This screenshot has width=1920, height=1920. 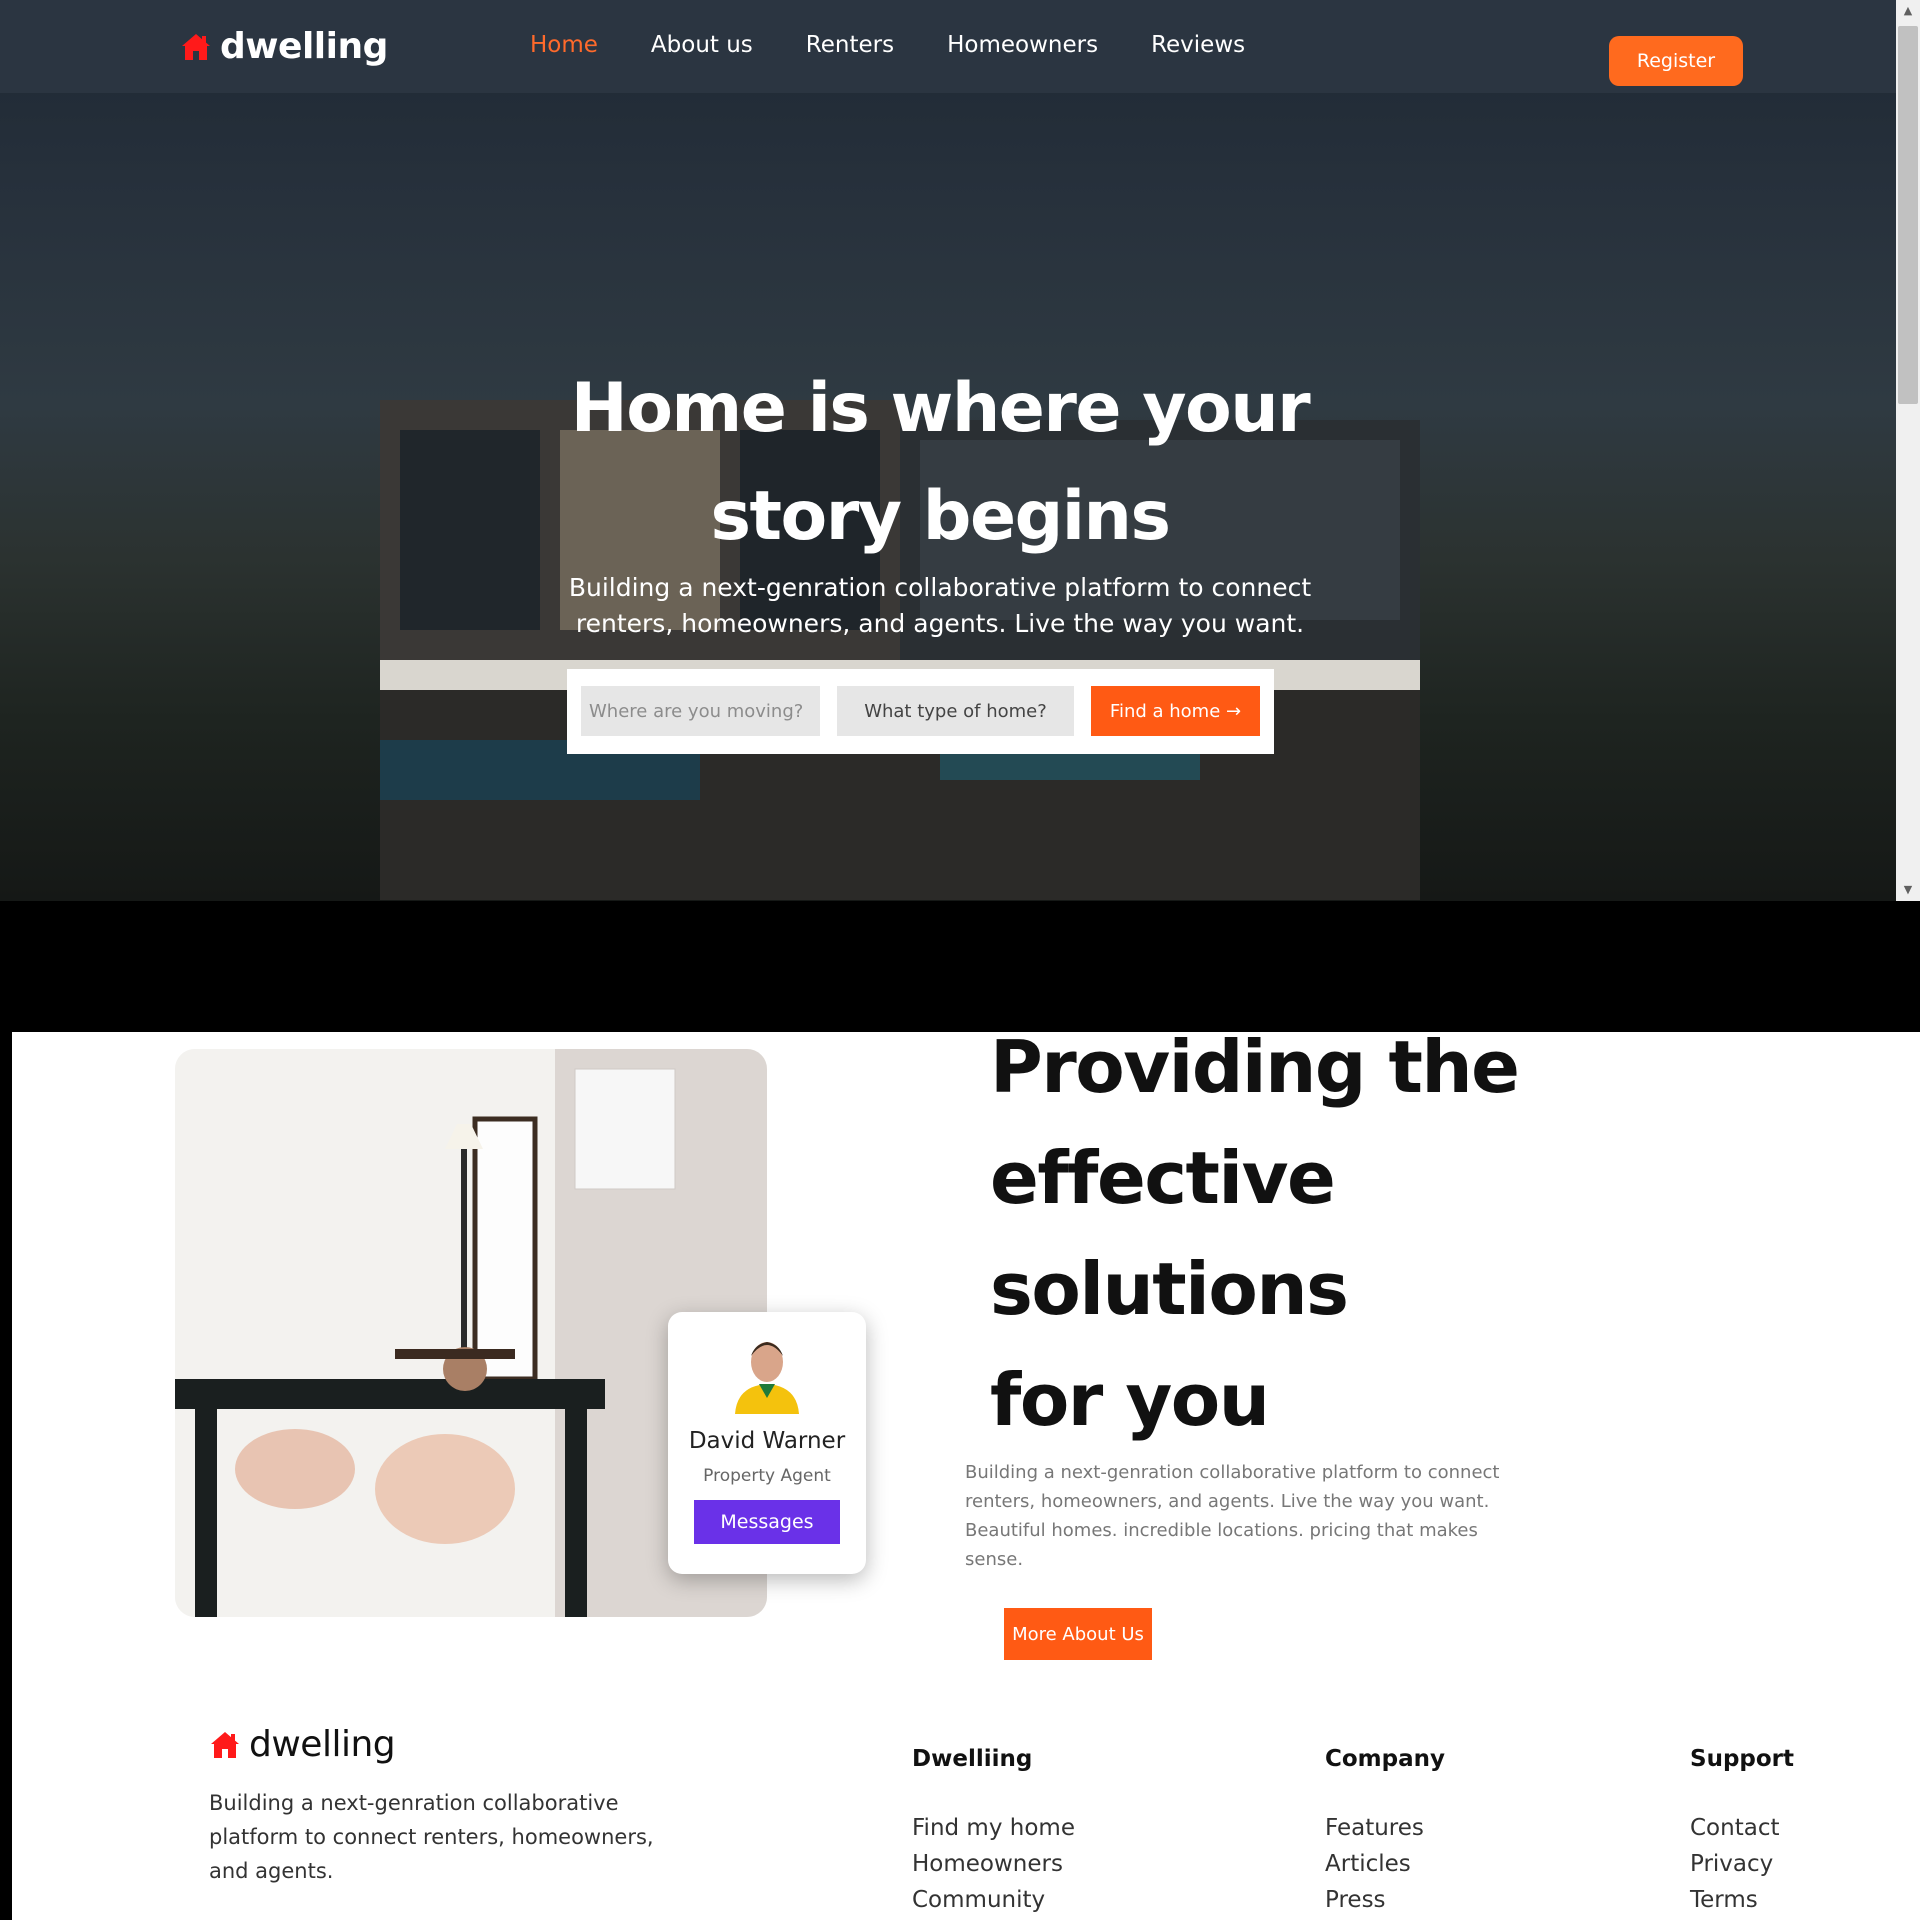 I want to click on footer-logo: dwelling, so click(x=302, y=1744).